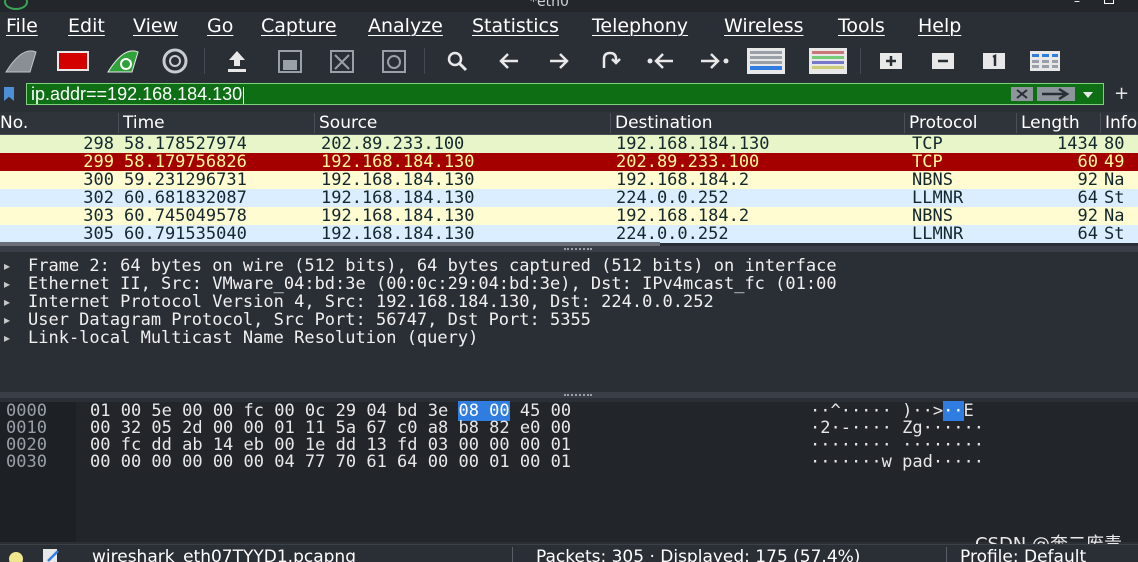 This screenshot has width=1138, height=562. Describe the element at coordinates (1056, 94) in the screenshot. I see `apply-filter-icon` at that location.